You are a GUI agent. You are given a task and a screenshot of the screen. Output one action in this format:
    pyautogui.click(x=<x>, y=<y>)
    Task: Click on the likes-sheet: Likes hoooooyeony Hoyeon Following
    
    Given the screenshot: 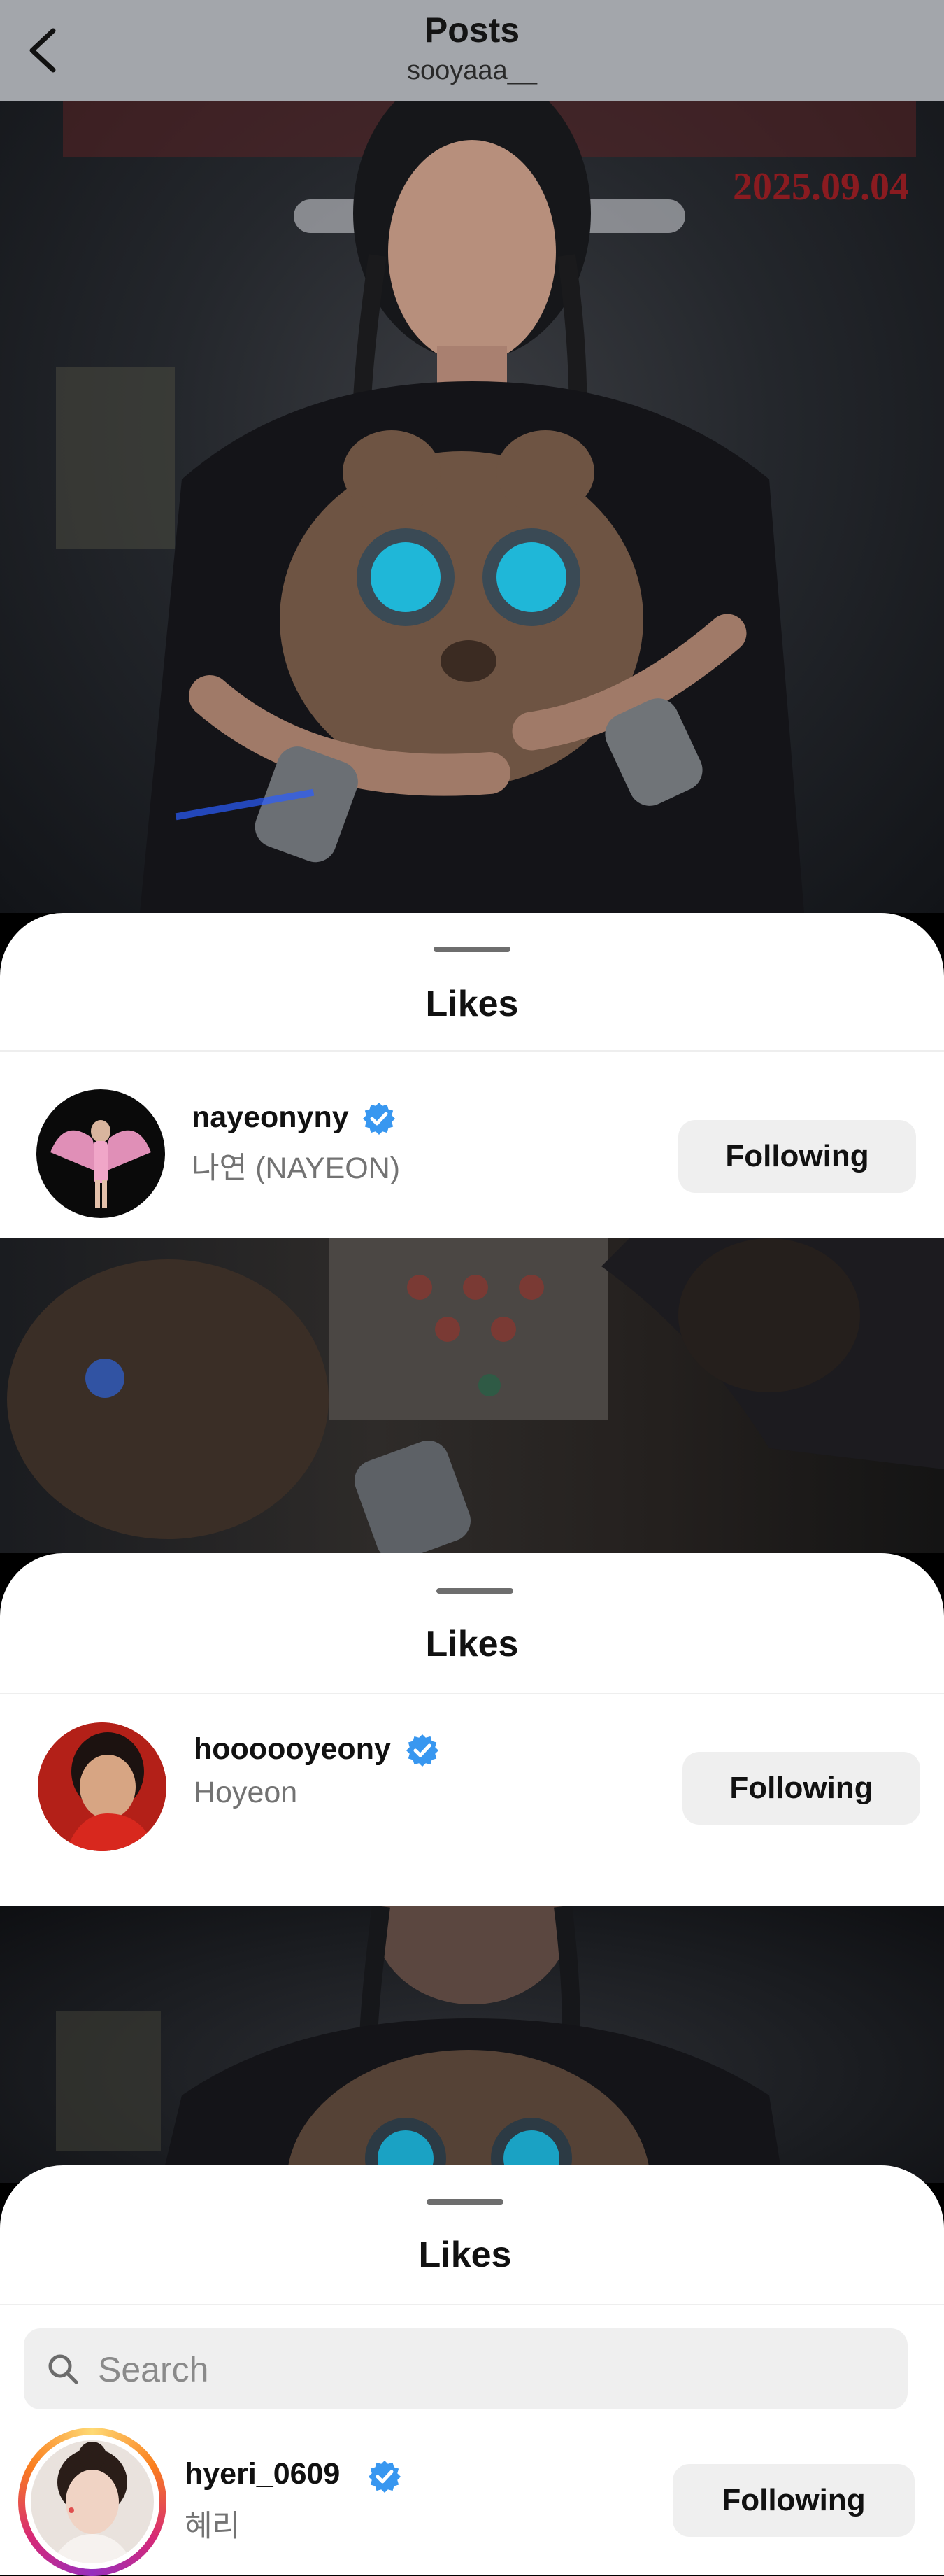 What is the action you would take?
    pyautogui.click(x=472, y=1732)
    